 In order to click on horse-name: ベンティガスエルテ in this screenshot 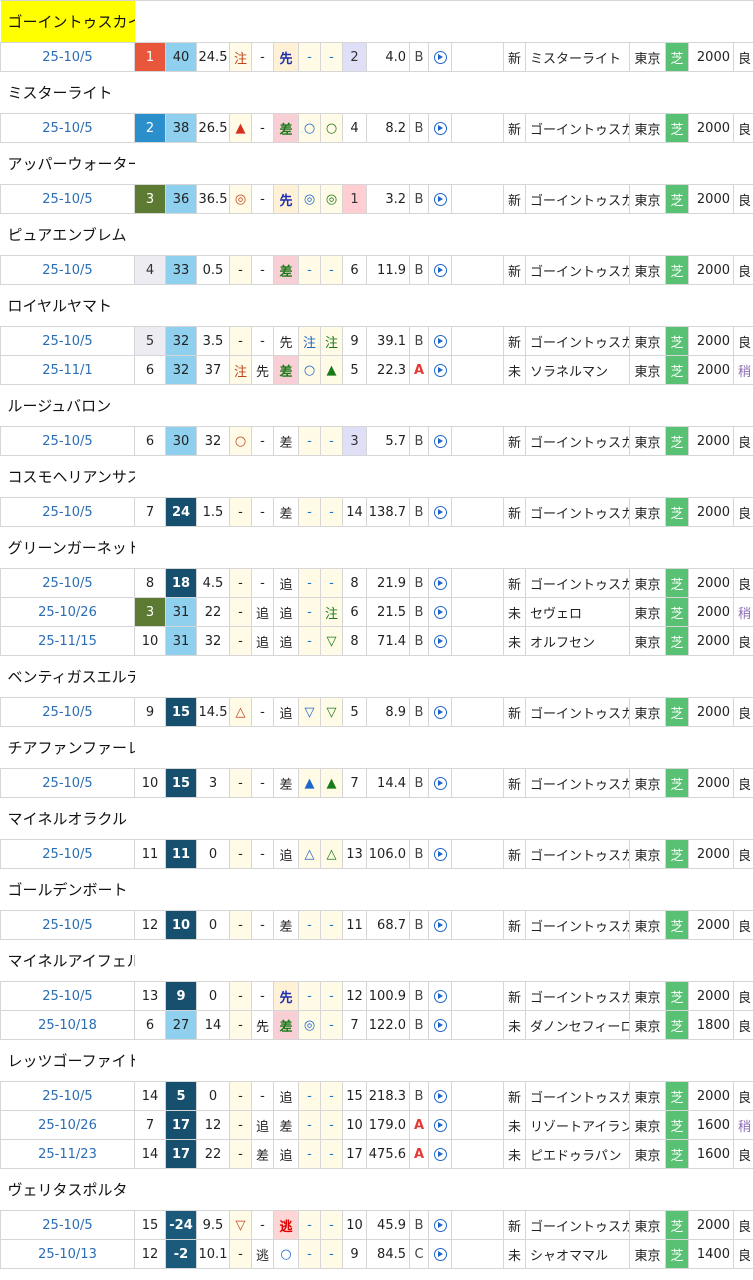, I will do `click(67, 676)`.